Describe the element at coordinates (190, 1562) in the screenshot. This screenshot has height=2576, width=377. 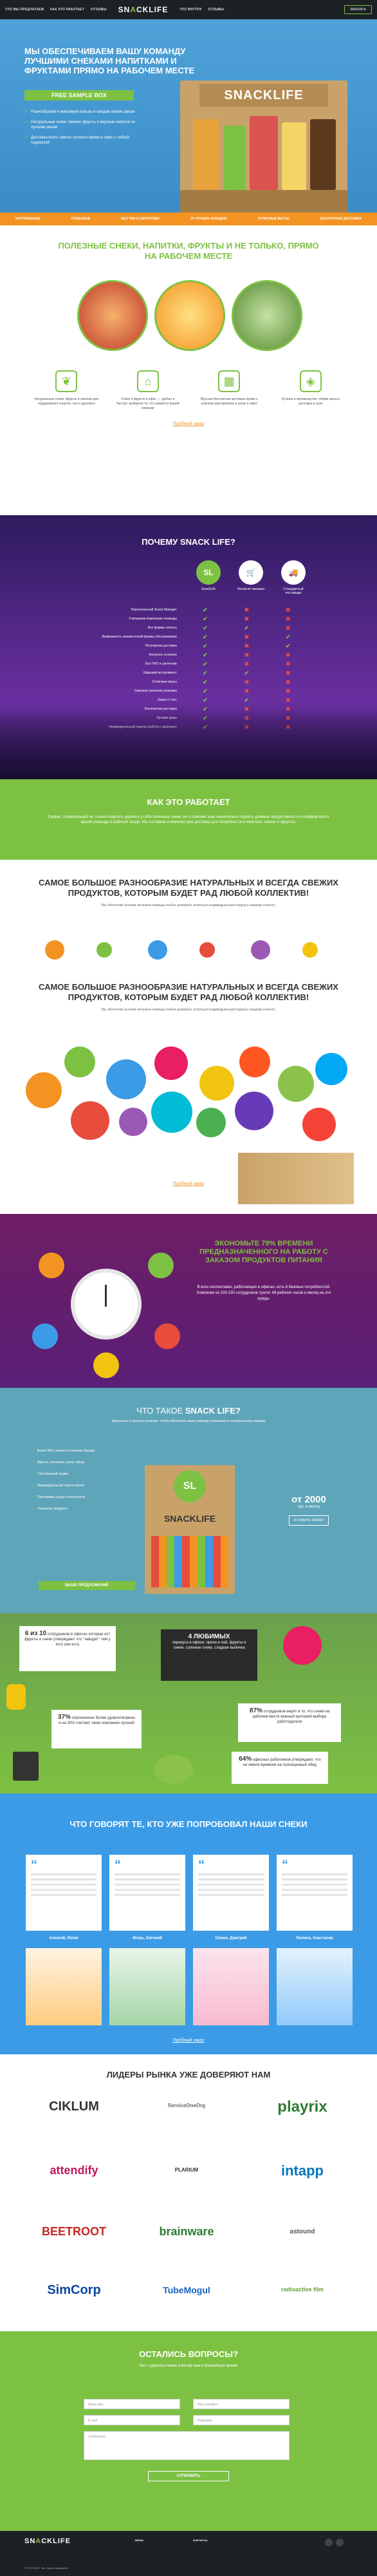
I see `snack-rows` at that location.